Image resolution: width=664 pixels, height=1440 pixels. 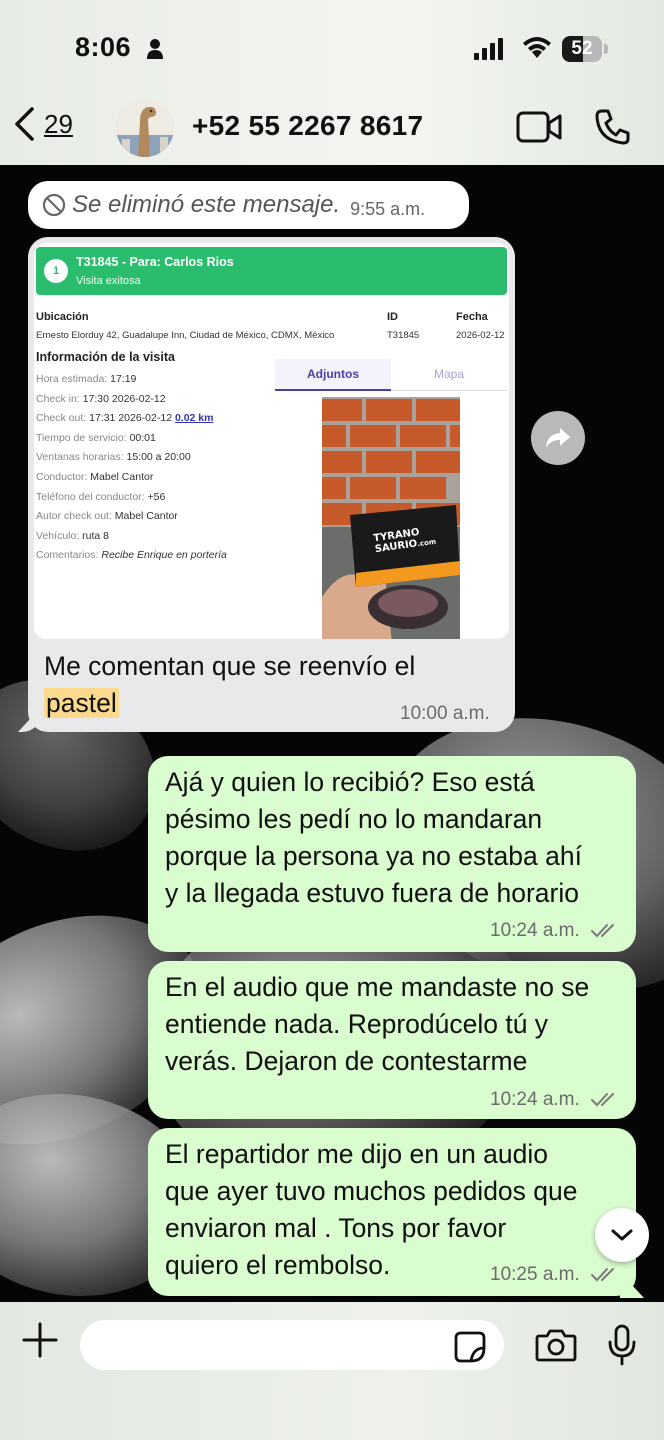 What do you see at coordinates (229, 685) in the screenshot?
I see `message-text: Me comentan que se reenvío el pastel` at bounding box center [229, 685].